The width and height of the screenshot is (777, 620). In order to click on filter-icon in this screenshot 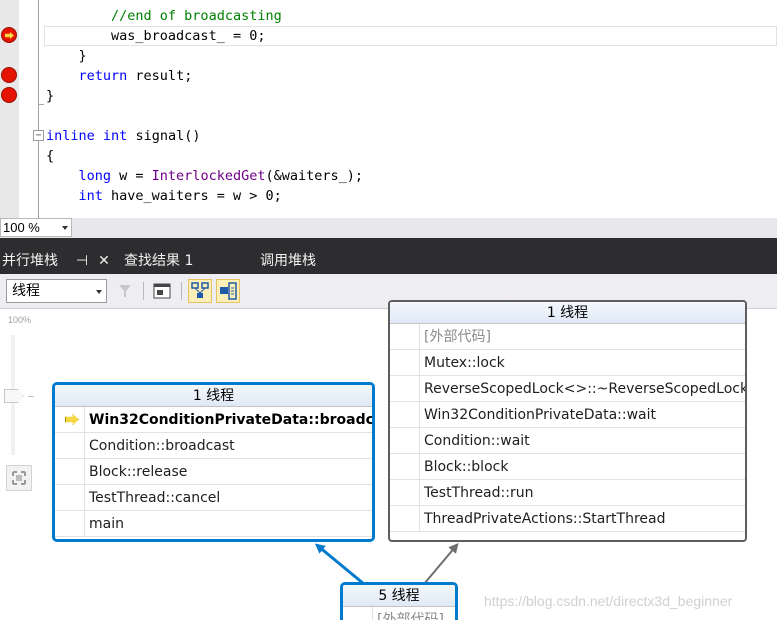, I will do `click(125, 291)`.